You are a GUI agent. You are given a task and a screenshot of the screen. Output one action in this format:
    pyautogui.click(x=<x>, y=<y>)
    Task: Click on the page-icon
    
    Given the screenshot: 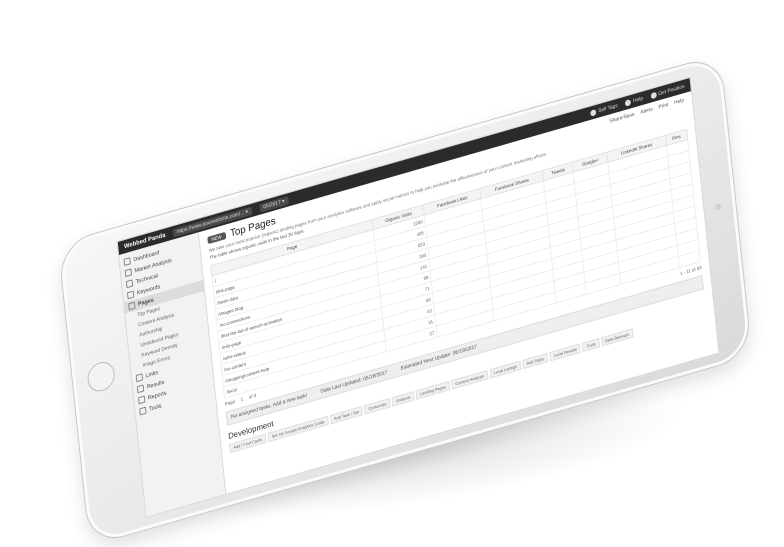 What is the action you would take?
    pyautogui.click(x=132, y=306)
    